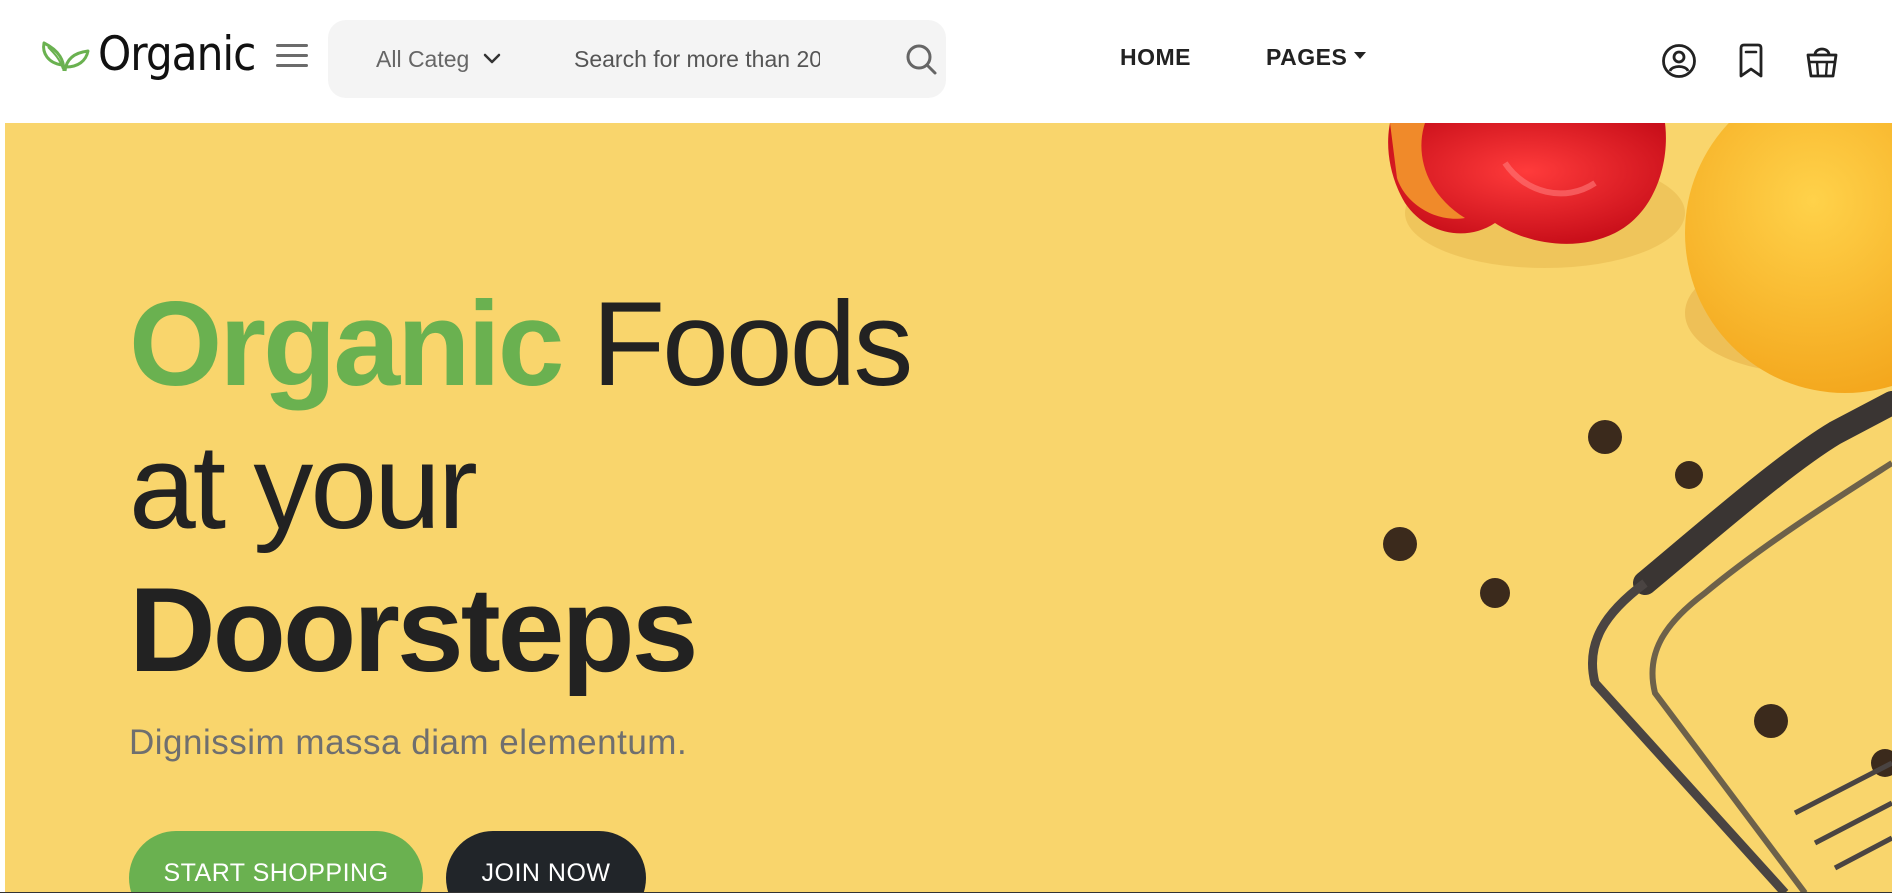 This screenshot has width=1892, height=893. Describe the element at coordinates (921, 59) in the screenshot. I see `search-icon` at that location.